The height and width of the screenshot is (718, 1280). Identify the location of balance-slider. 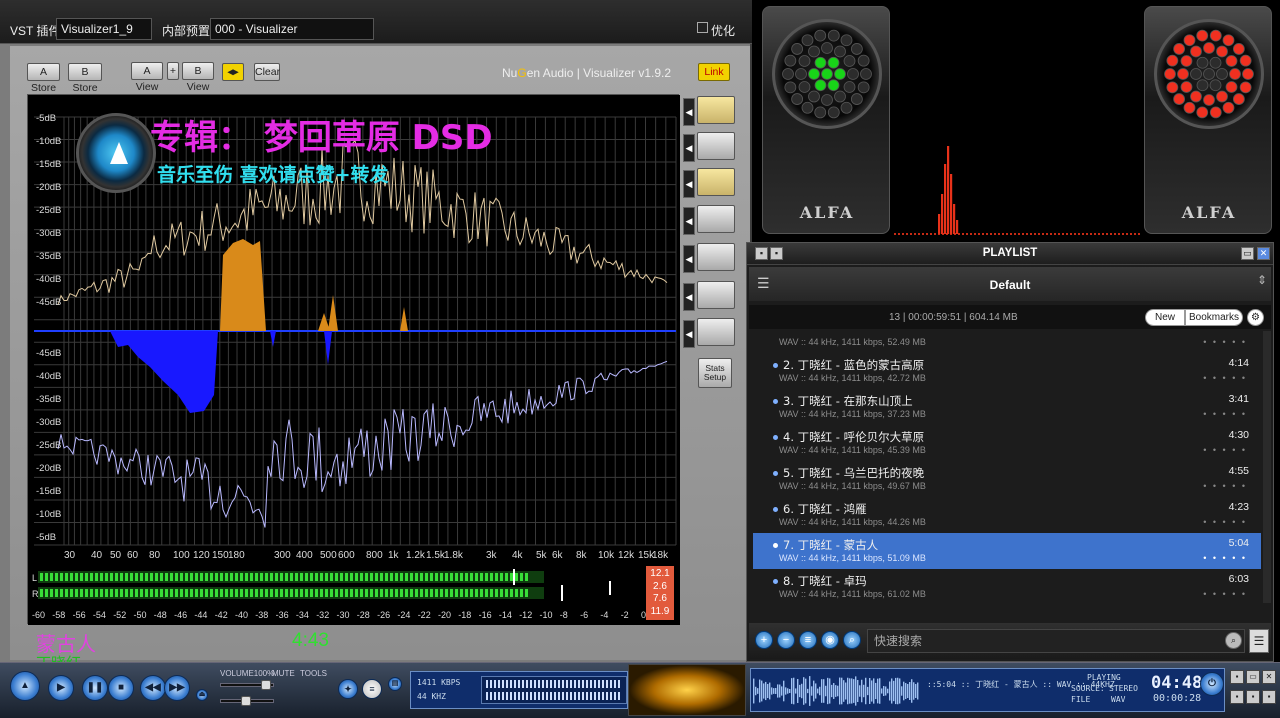
(247, 701).